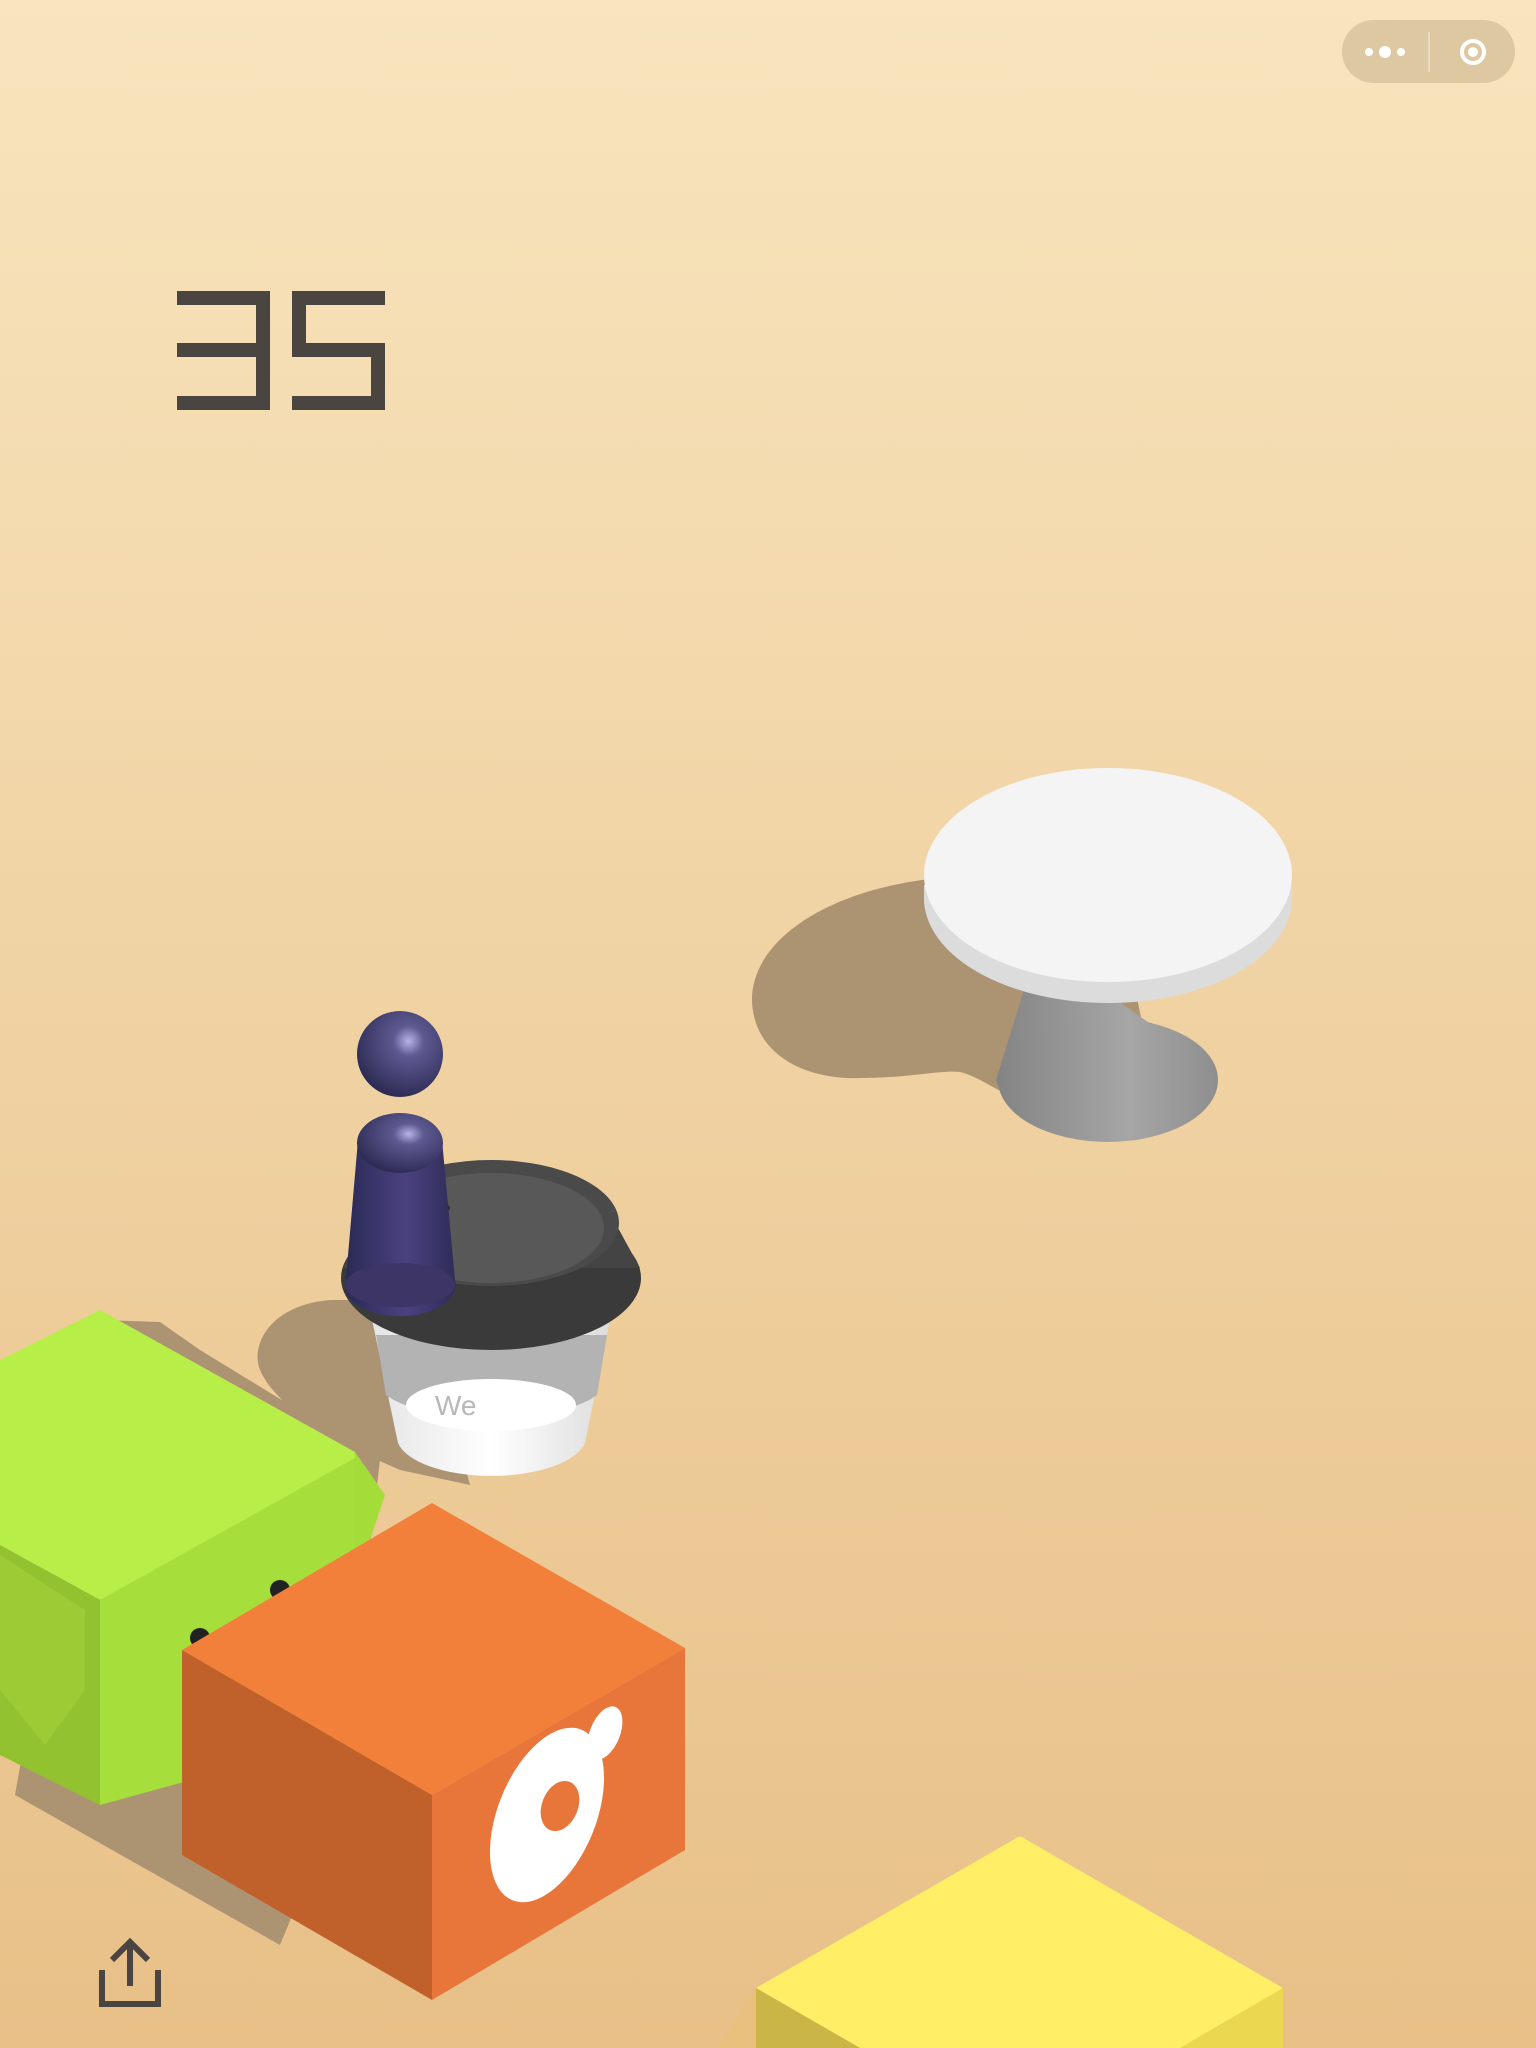 The image size is (1536, 2048). What do you see at coordinates (400, 1164) in the screenshot?
I see `player-piece` at bounding box center [400, 1164].